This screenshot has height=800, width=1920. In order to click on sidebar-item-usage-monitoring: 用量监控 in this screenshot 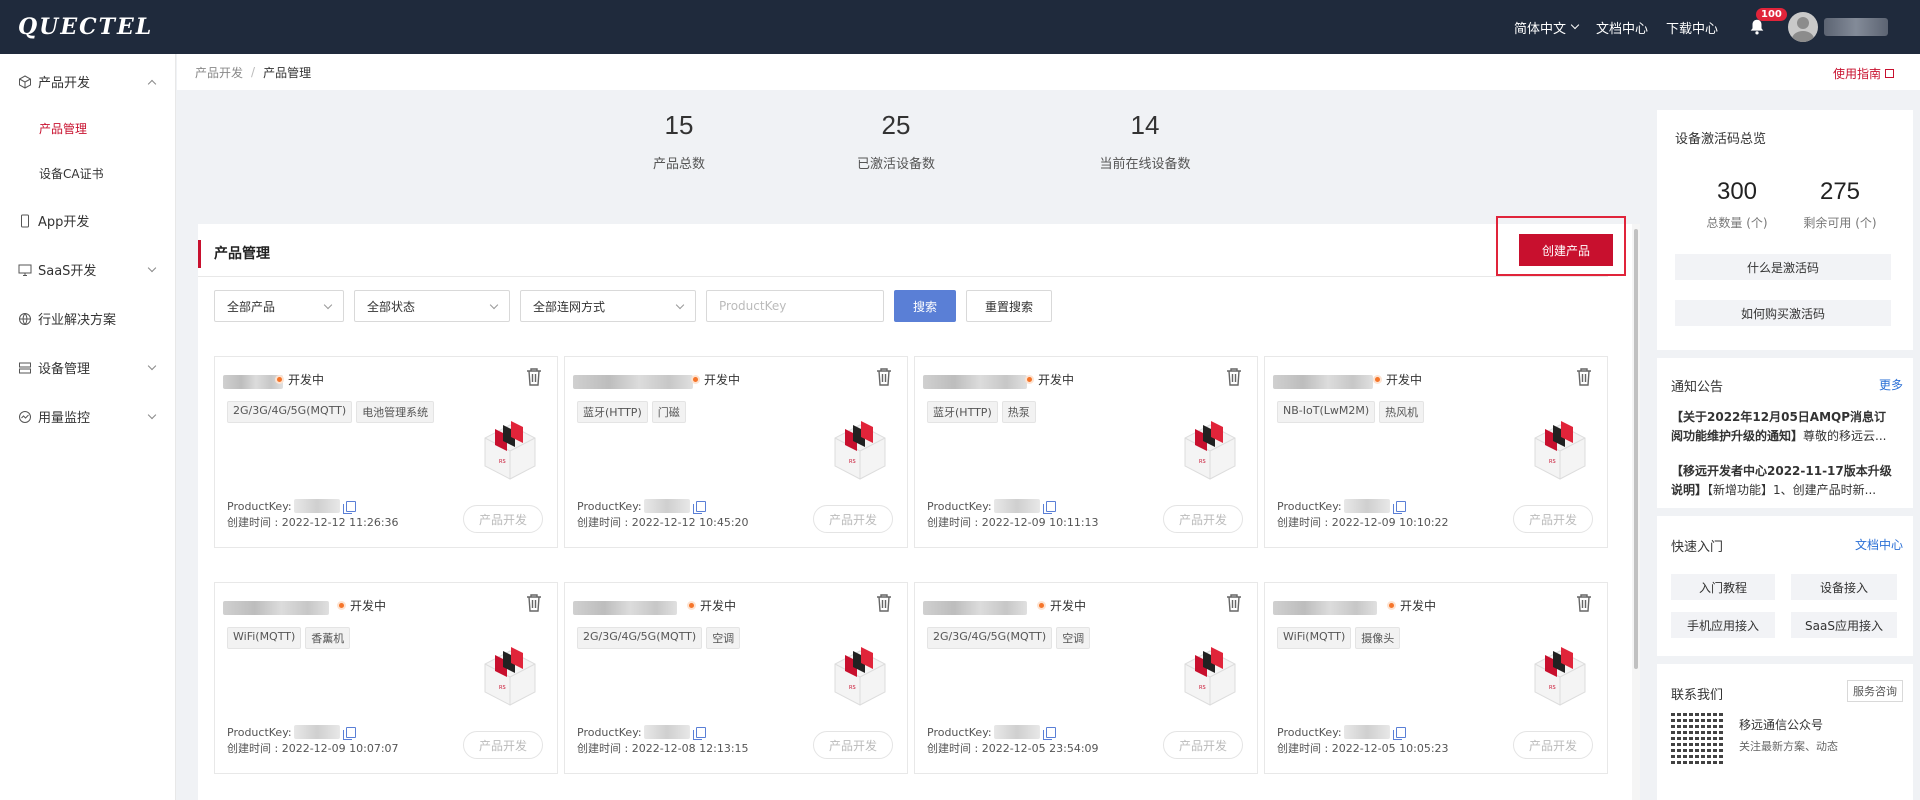, I will do `click(87, 416)`.